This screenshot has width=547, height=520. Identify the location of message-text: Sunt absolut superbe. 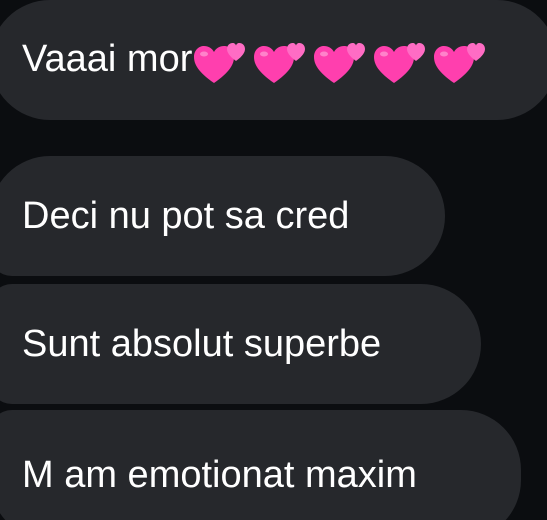
(202, 344).